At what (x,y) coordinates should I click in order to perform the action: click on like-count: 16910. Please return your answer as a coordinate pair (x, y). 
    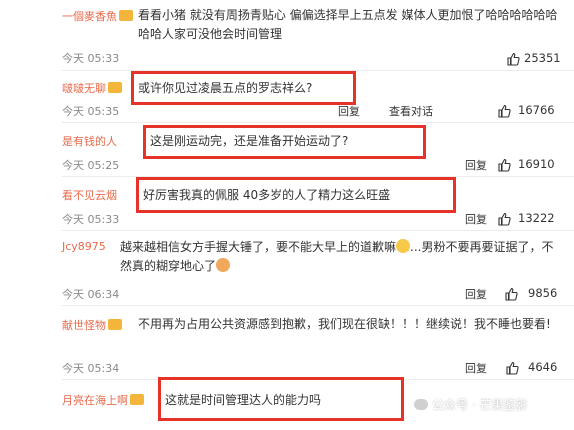
    Looking at the image, I should click on (536, 164).